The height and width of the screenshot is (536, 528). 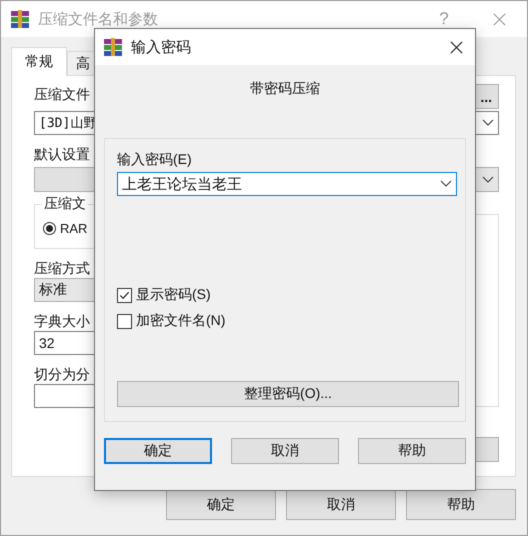 What do you see at coordinates (62, 268) in the screenshot?
I see `method-label: 压缩方式` at bounding box center [62, 268].